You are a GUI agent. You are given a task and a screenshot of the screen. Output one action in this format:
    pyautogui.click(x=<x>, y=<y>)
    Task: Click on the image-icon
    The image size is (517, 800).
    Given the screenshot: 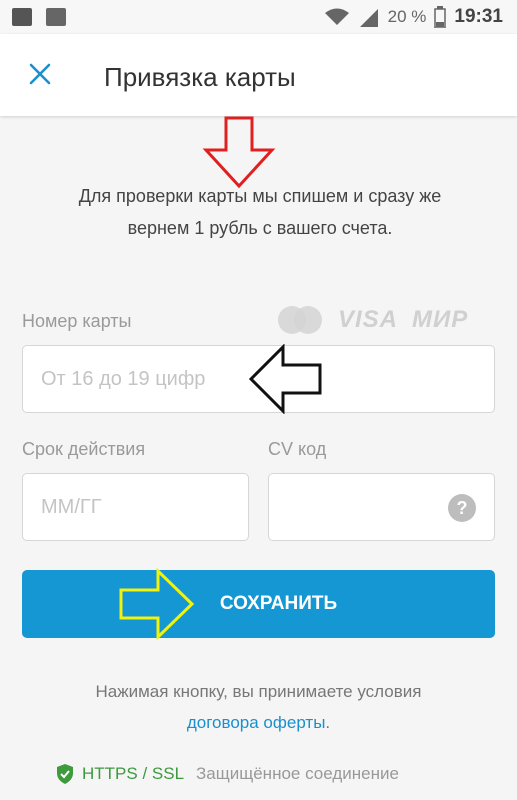 What is the action you would take?
    pyautogui.click(x=56, y=17)
    